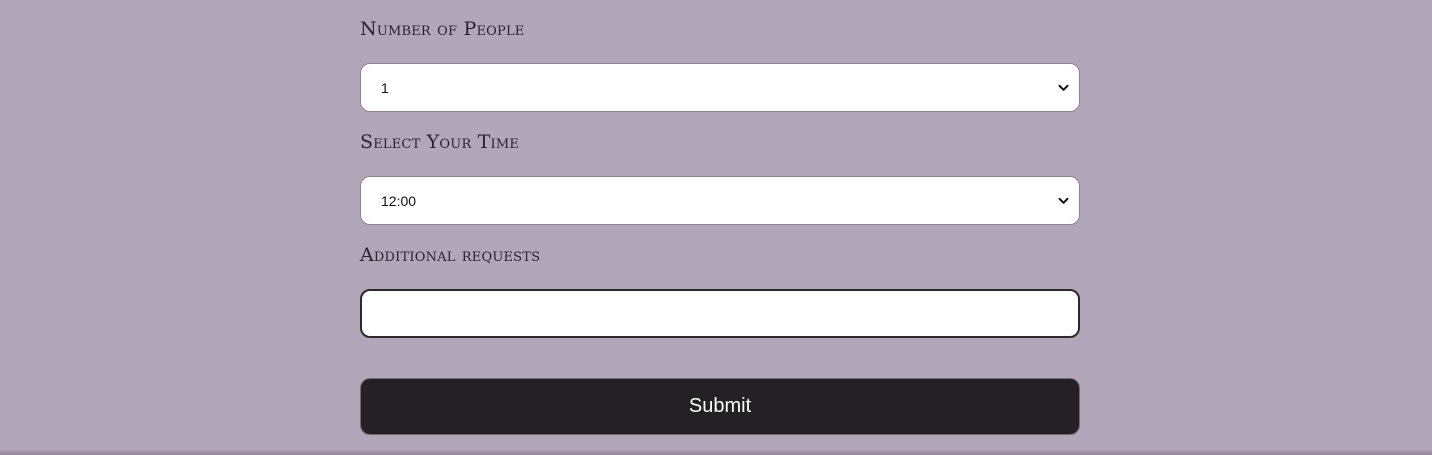  What do you see at coordinates (399, 200) in the screenshot?
I see `time-selected-value: 12:00` at bounding box center [399, 200].